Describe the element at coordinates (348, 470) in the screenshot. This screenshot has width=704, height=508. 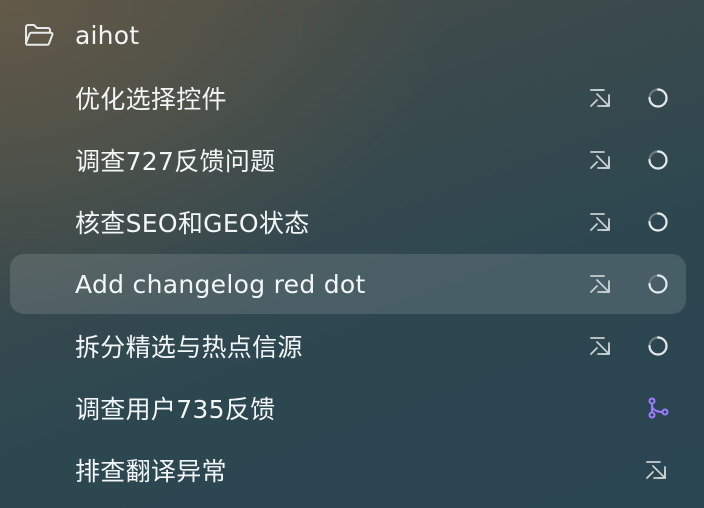
I see `thread-item: 排查翻译异常` at that location.